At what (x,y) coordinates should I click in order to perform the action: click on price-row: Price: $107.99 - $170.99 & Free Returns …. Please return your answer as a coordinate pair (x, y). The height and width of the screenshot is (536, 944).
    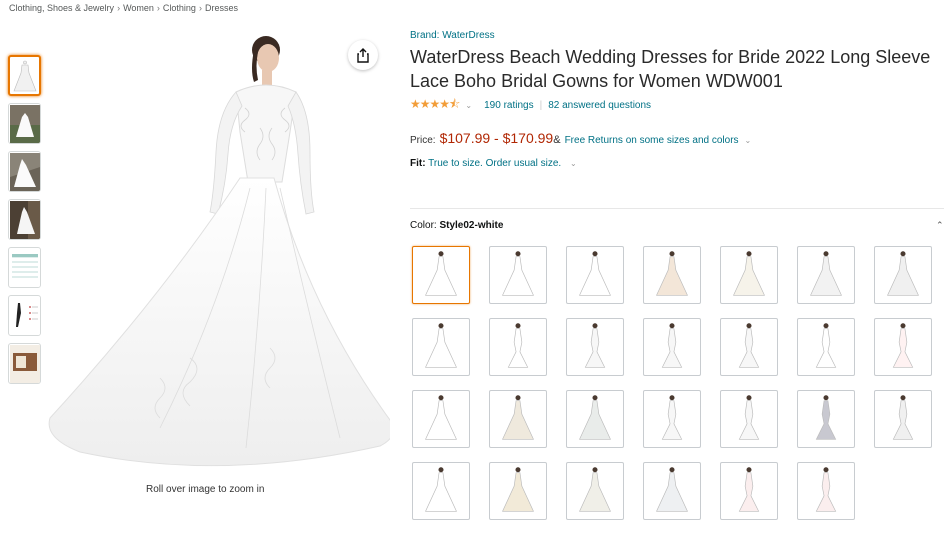
    Looking at the image, I should click on (675, 138).